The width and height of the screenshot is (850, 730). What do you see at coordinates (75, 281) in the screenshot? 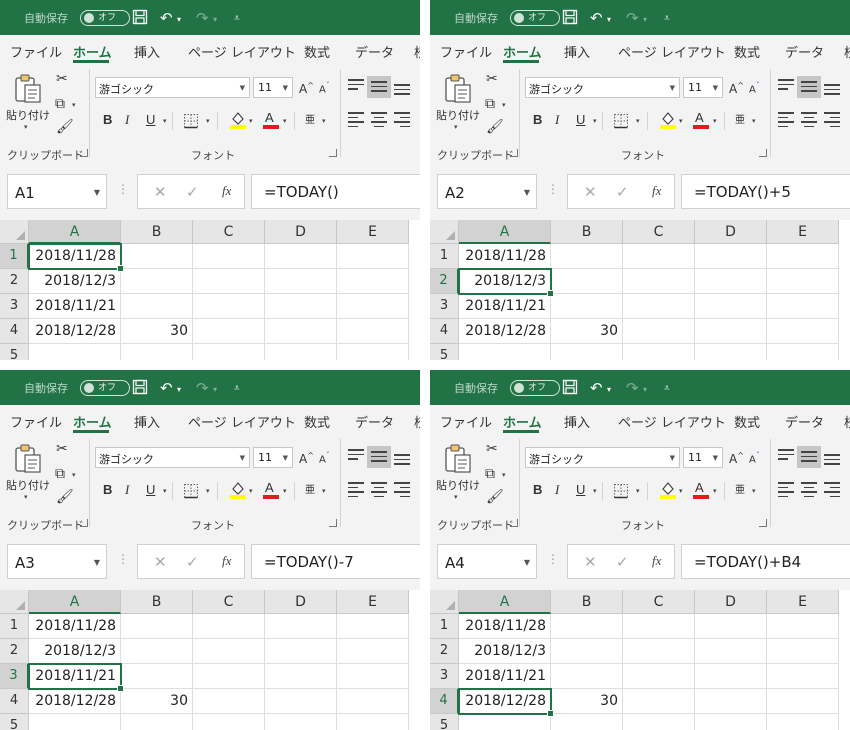
I see `cell-a2: 2018/12/3` at bounding box center [75, 281].